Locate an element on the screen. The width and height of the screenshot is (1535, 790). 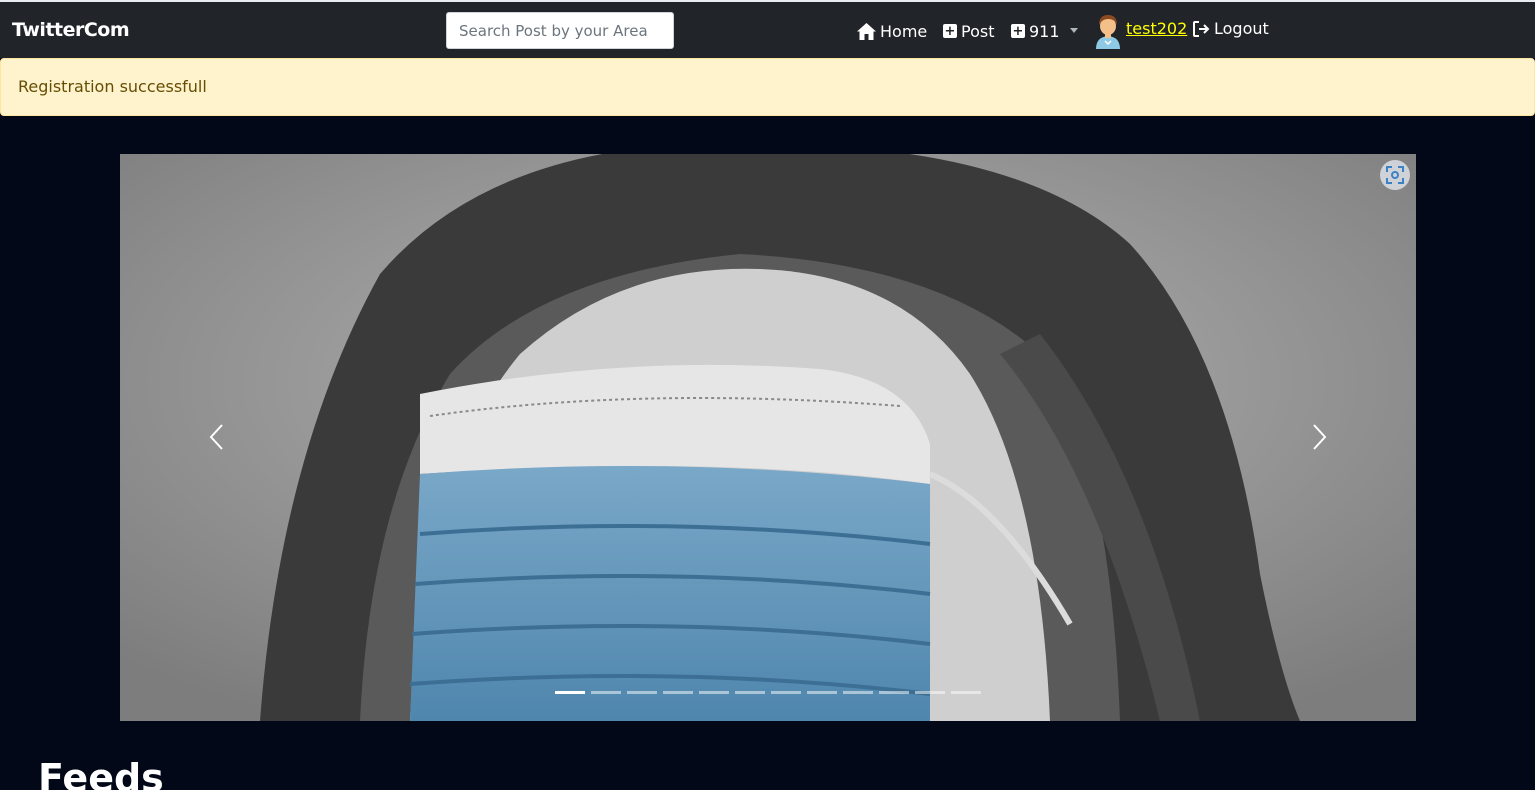
dropdown-caret-icon is located at coordinates (1074, 30).